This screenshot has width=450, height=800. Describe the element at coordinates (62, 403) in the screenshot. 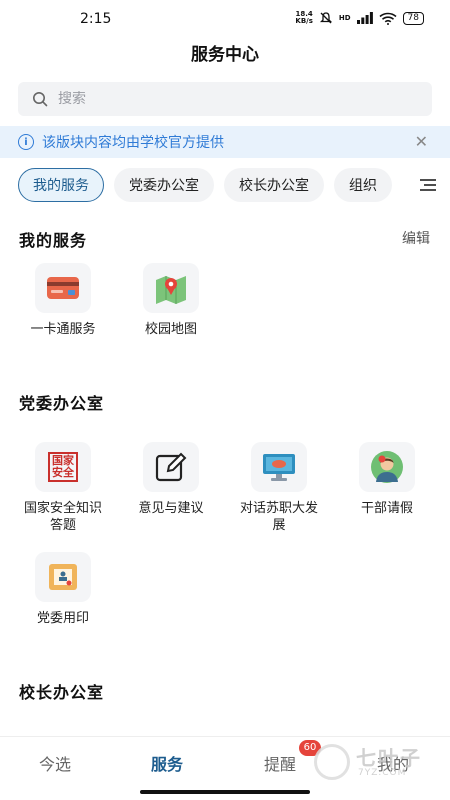

I see `section-title-party-office: 党委办公室` at that location.